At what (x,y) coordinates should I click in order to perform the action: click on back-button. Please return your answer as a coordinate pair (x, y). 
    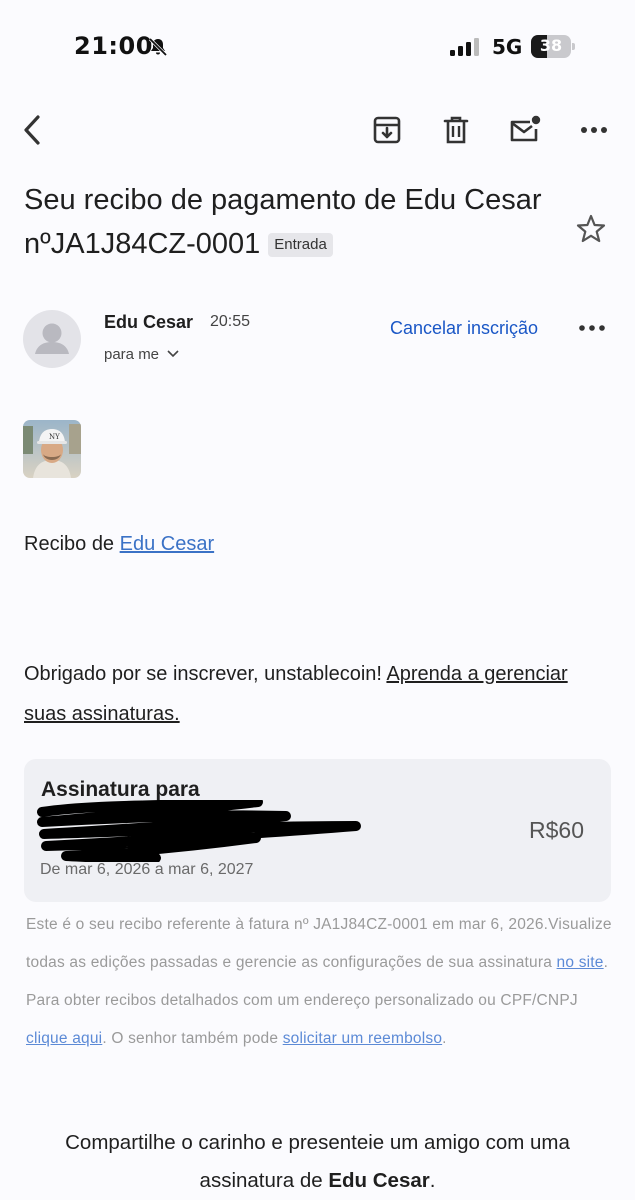
    Looking at the image, I should click on (33, 130).